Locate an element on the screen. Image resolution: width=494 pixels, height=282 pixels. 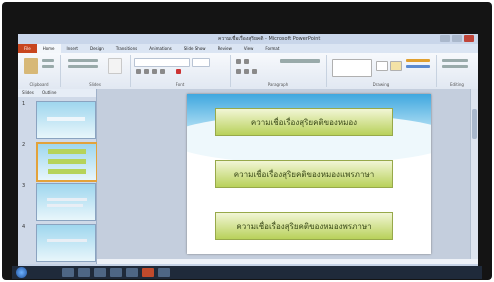
tab-review: Review is located at coordinates (225, 48).